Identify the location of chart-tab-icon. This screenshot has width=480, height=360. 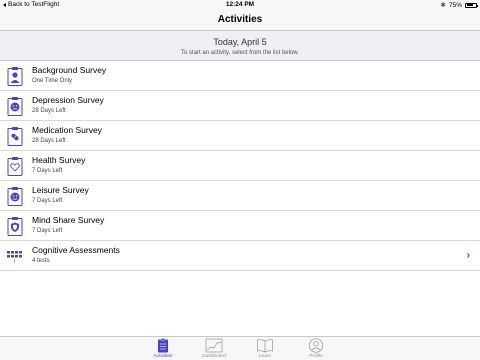
(214, 345).